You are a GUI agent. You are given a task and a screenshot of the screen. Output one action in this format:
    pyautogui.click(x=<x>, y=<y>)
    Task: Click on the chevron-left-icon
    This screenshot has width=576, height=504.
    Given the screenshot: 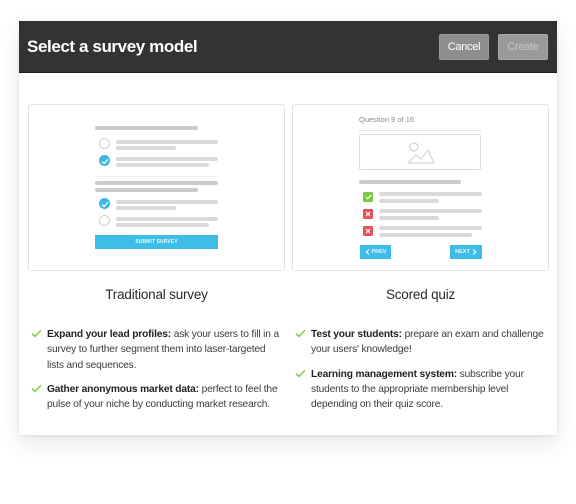 What is the action you would take?
    pyautogui.click(x=366, y=252)
    